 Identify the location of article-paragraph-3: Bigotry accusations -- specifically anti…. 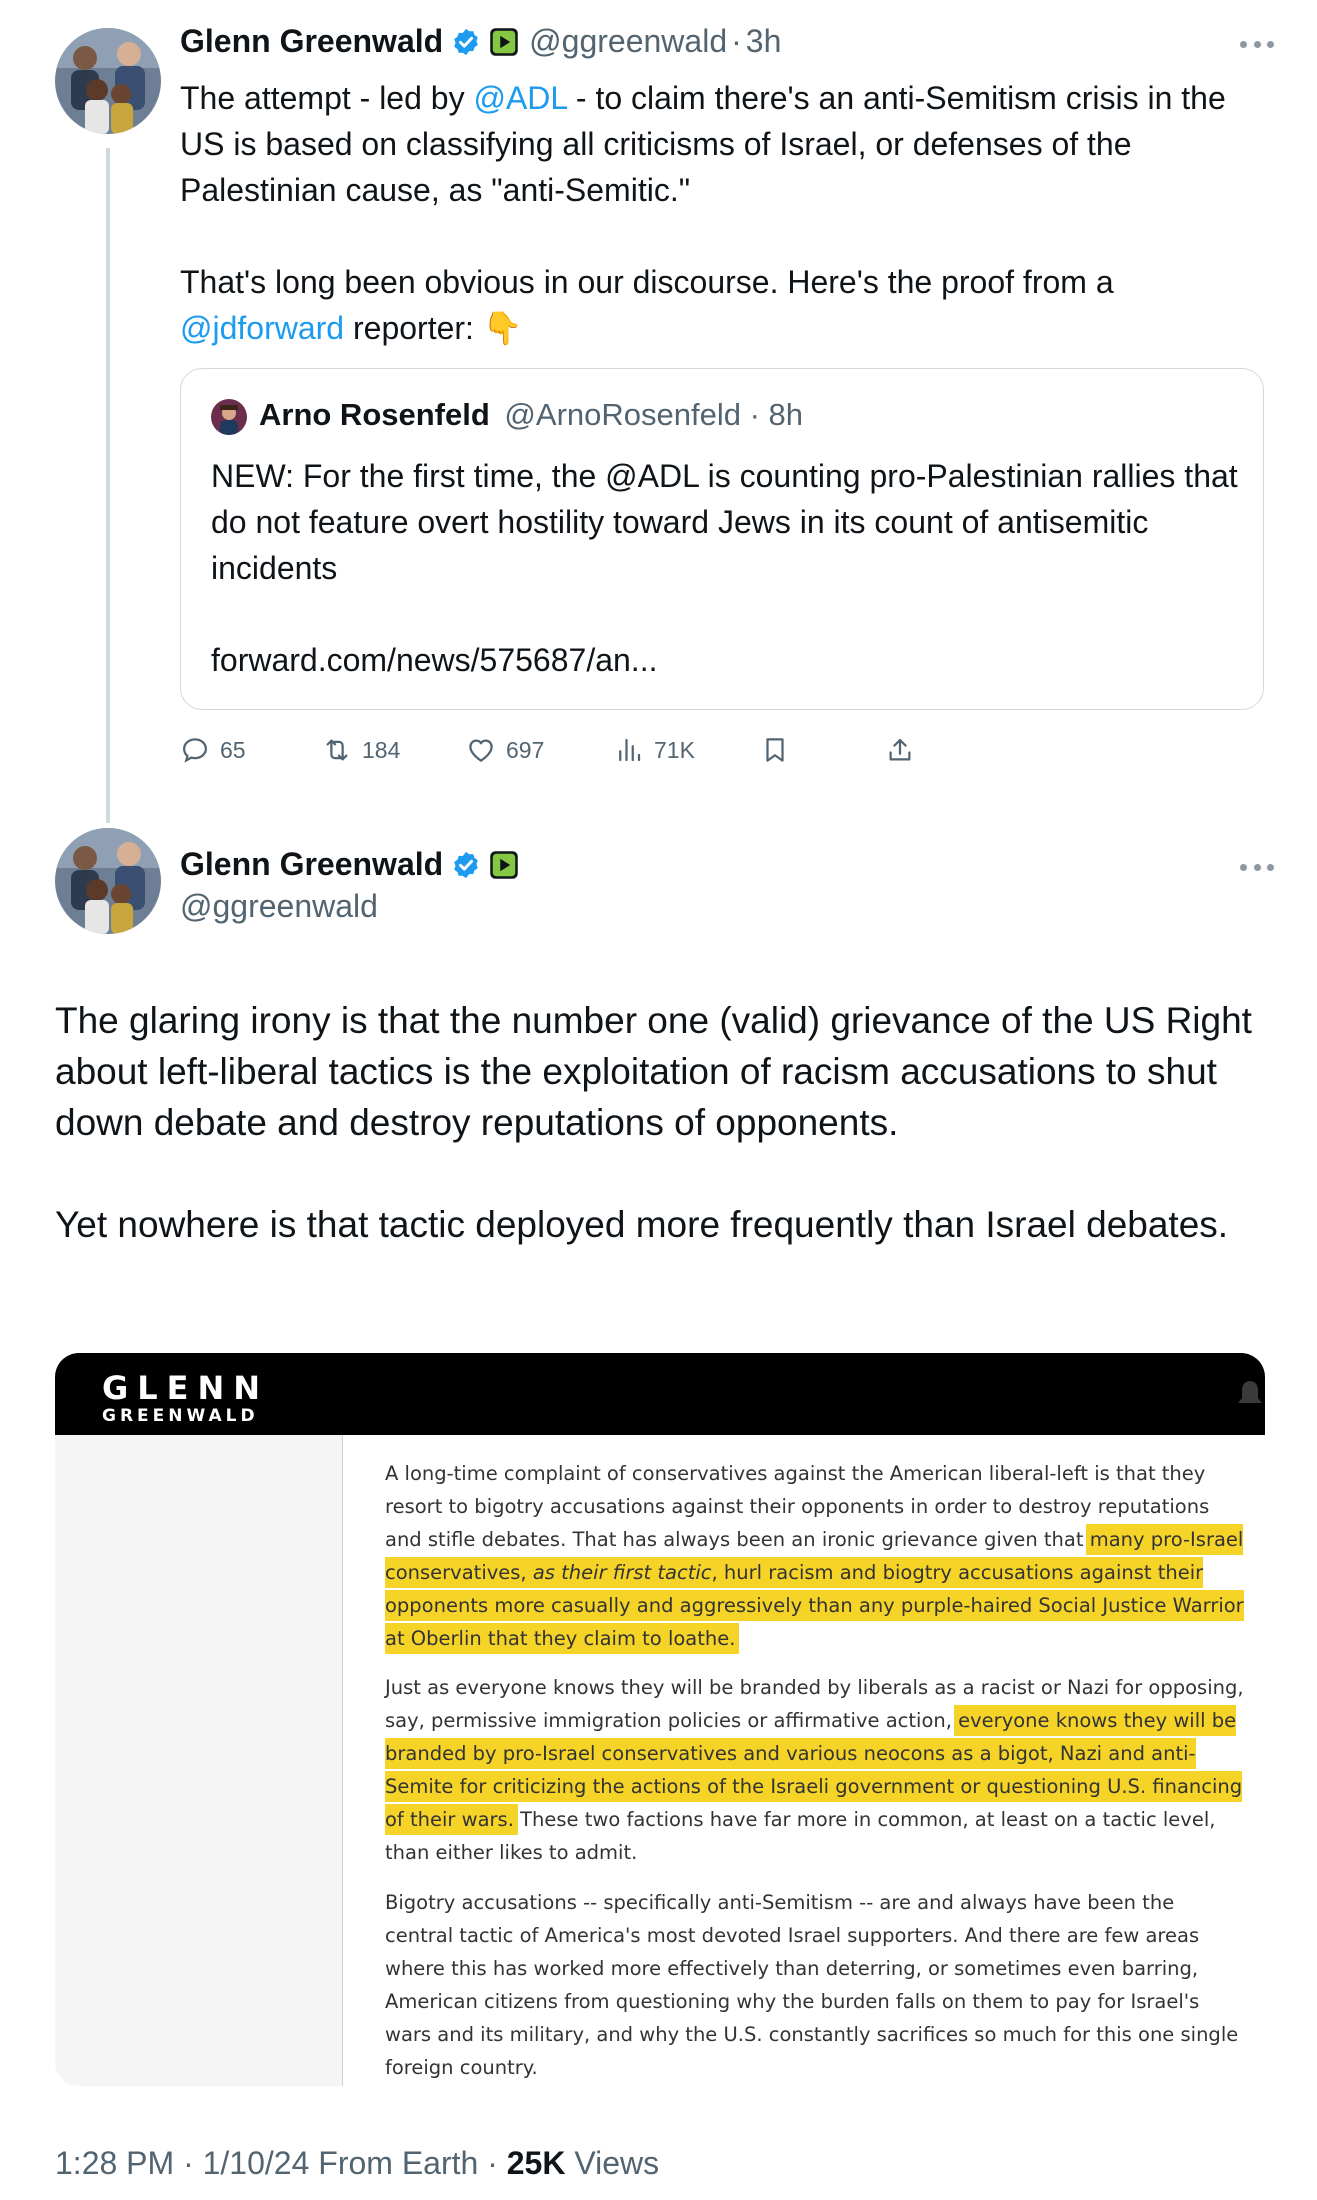
(812, 1985).